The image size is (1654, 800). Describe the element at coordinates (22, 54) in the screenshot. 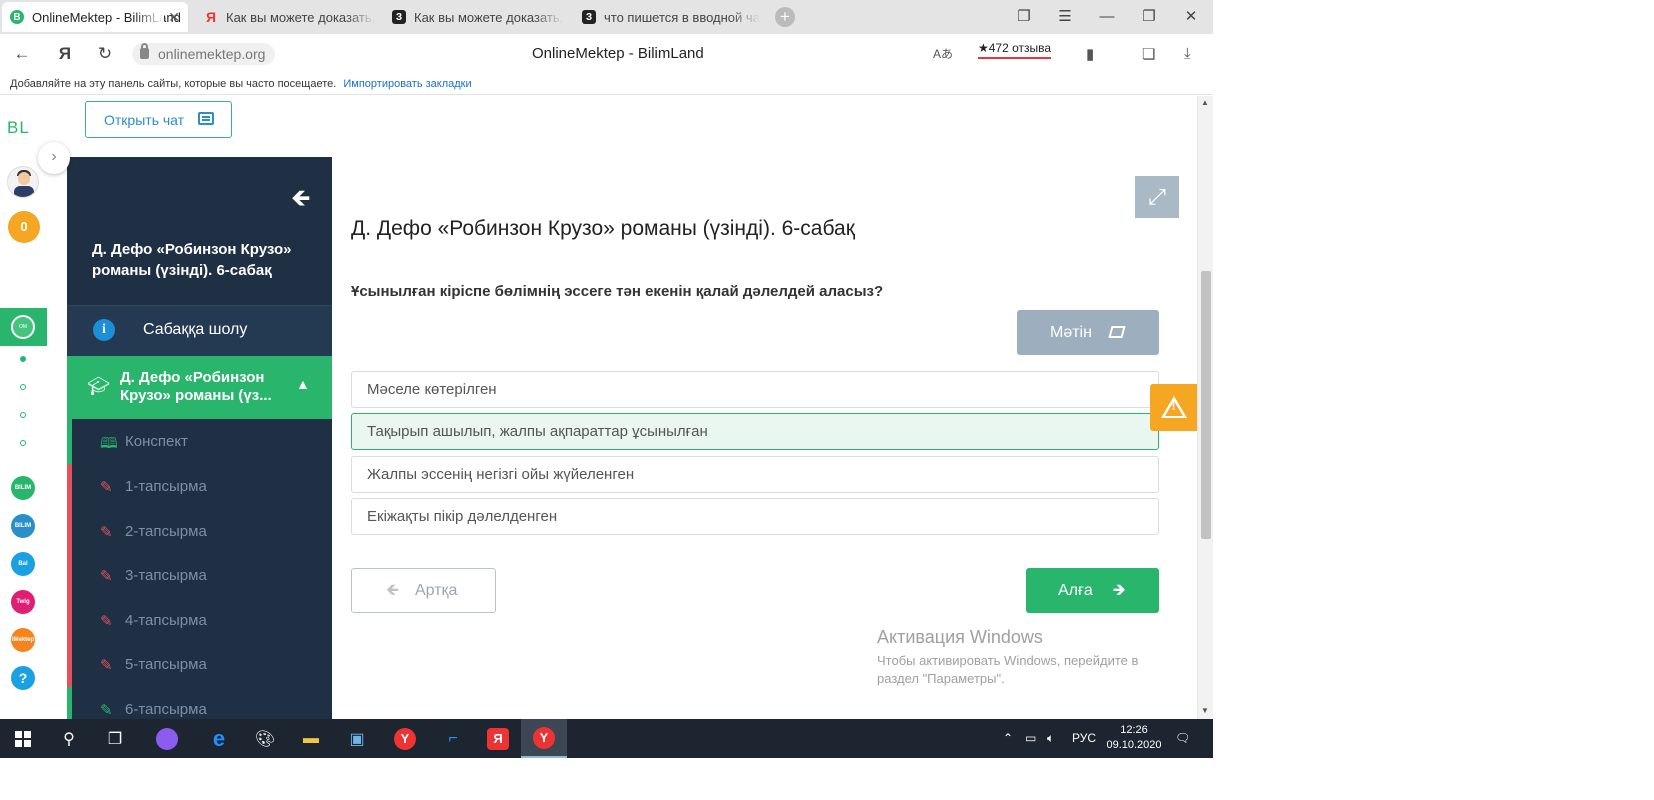

I see `back-icon: ←` at that location.